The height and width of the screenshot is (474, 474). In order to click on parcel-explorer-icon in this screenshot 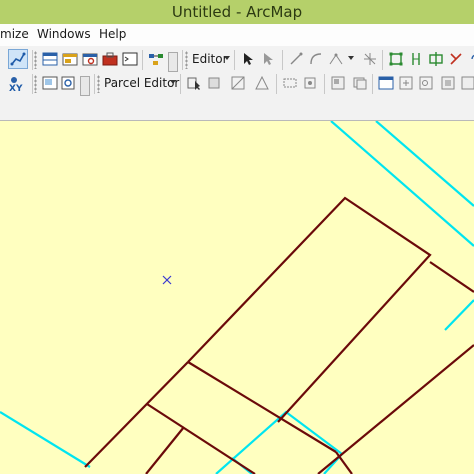, I will do `click(386, 83)`.